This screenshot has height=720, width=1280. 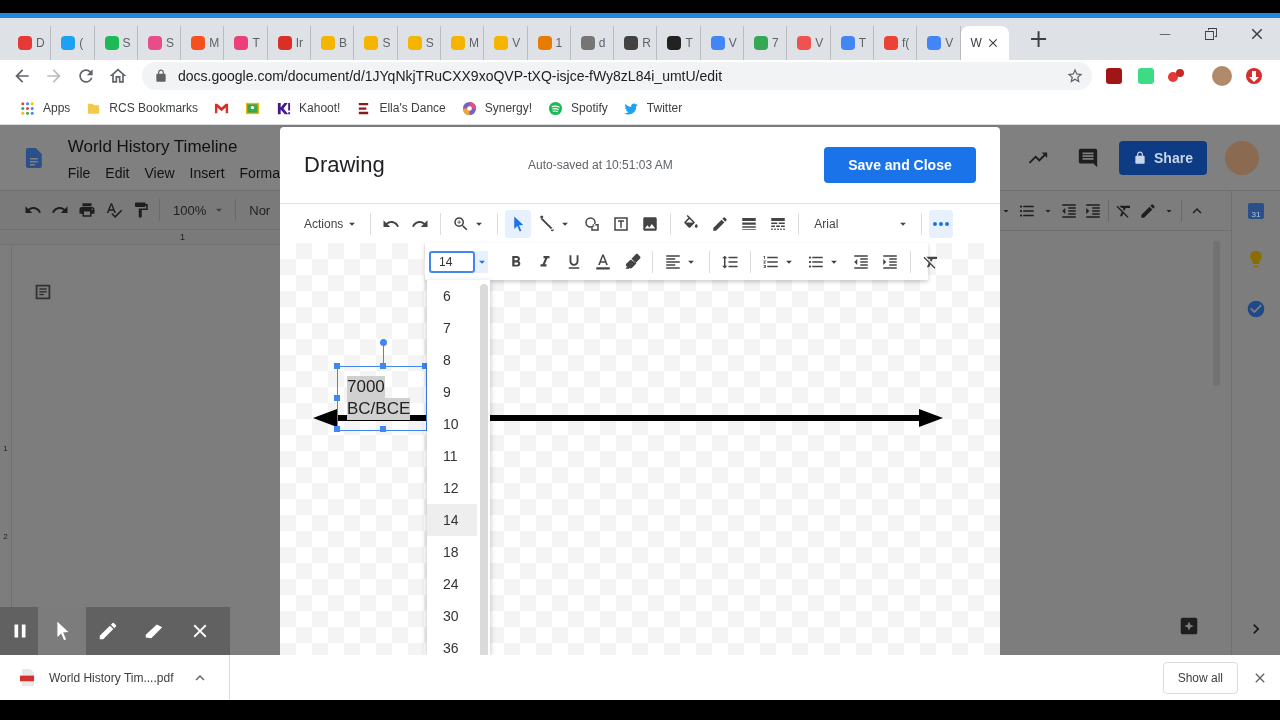 What do you see at coordinates (452, 296) in the screenshot?
I see `font-size-option: 6` at bounding box center [452, 296].